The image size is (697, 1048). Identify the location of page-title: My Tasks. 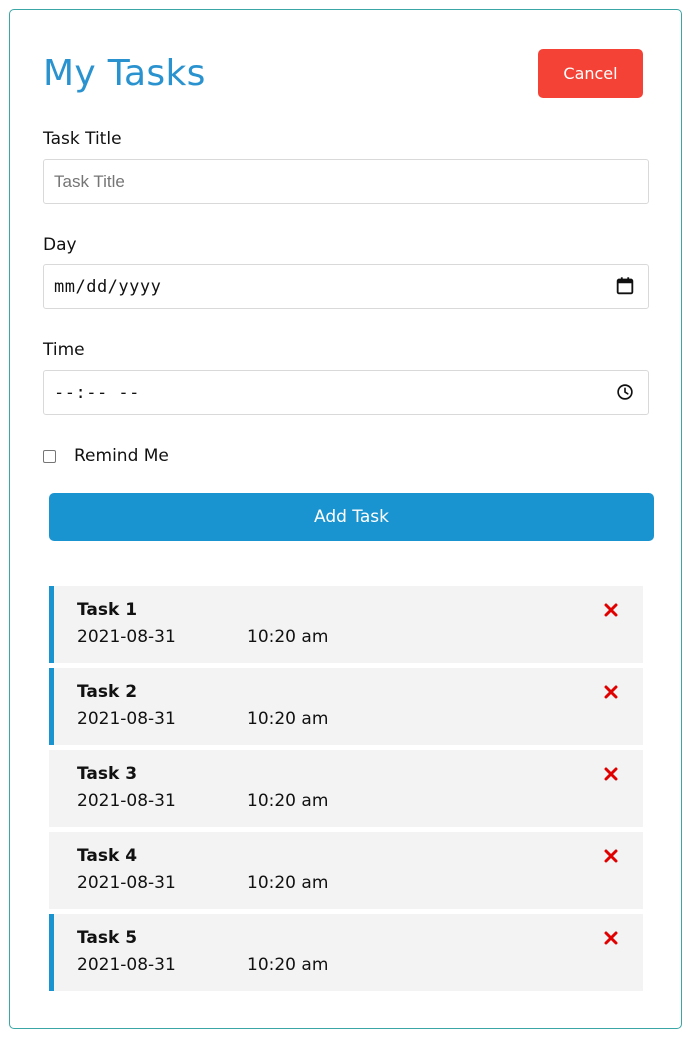
(124, 73).